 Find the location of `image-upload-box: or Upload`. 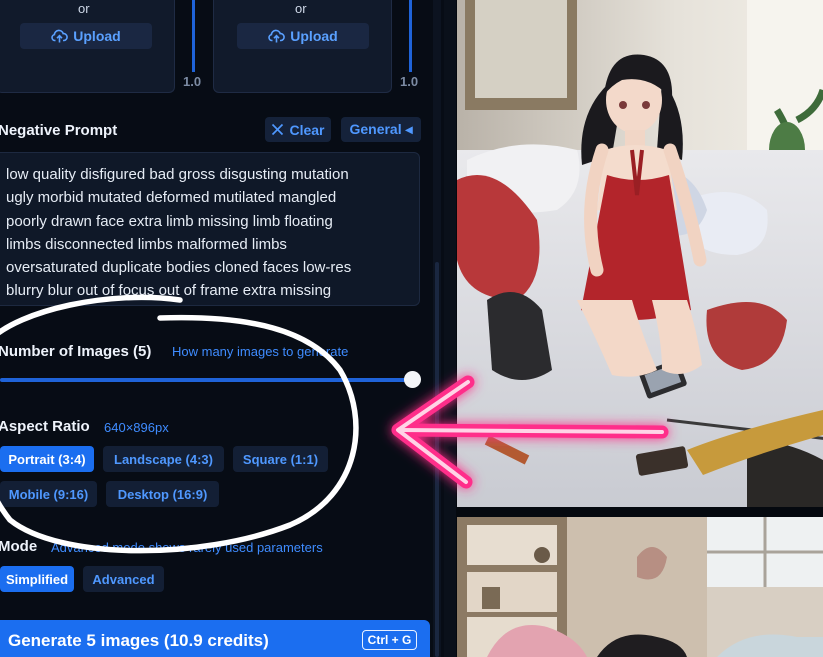

image-upload-box: or Upload is located at coordinates (87, 46).